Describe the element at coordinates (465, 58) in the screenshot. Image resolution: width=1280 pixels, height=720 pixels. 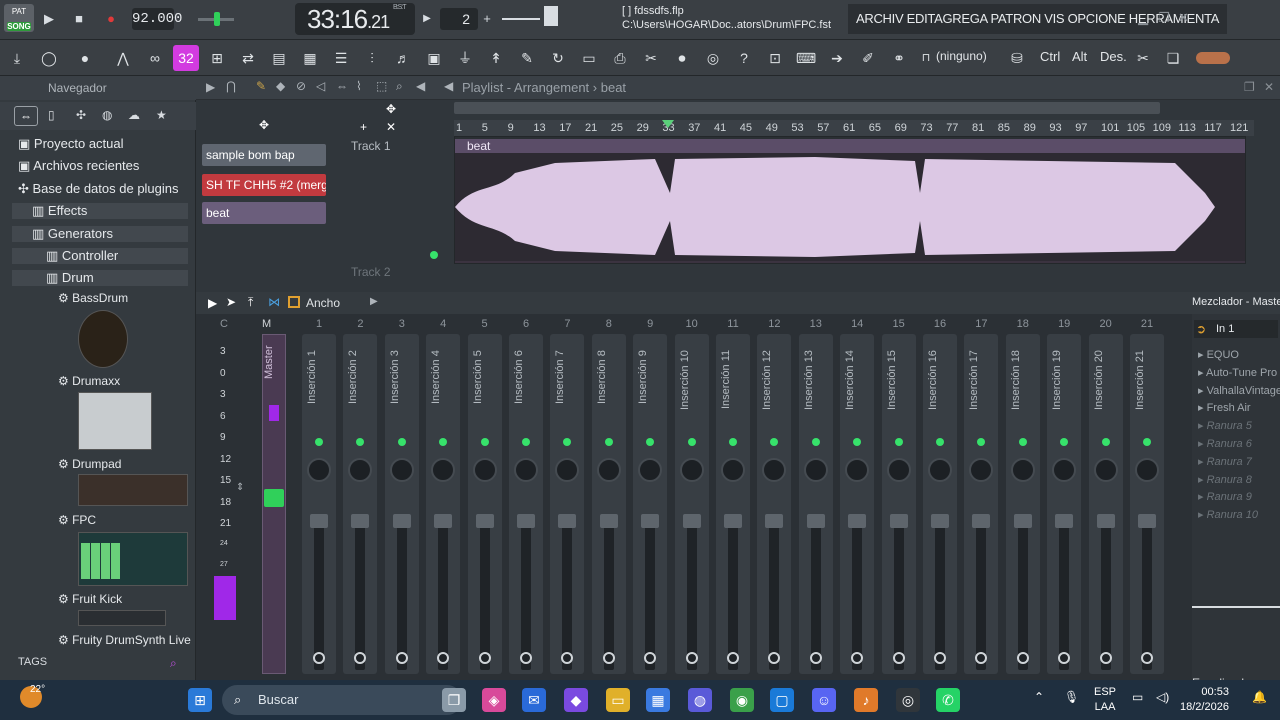
I see `plugin-icon: ⏚` at that location.